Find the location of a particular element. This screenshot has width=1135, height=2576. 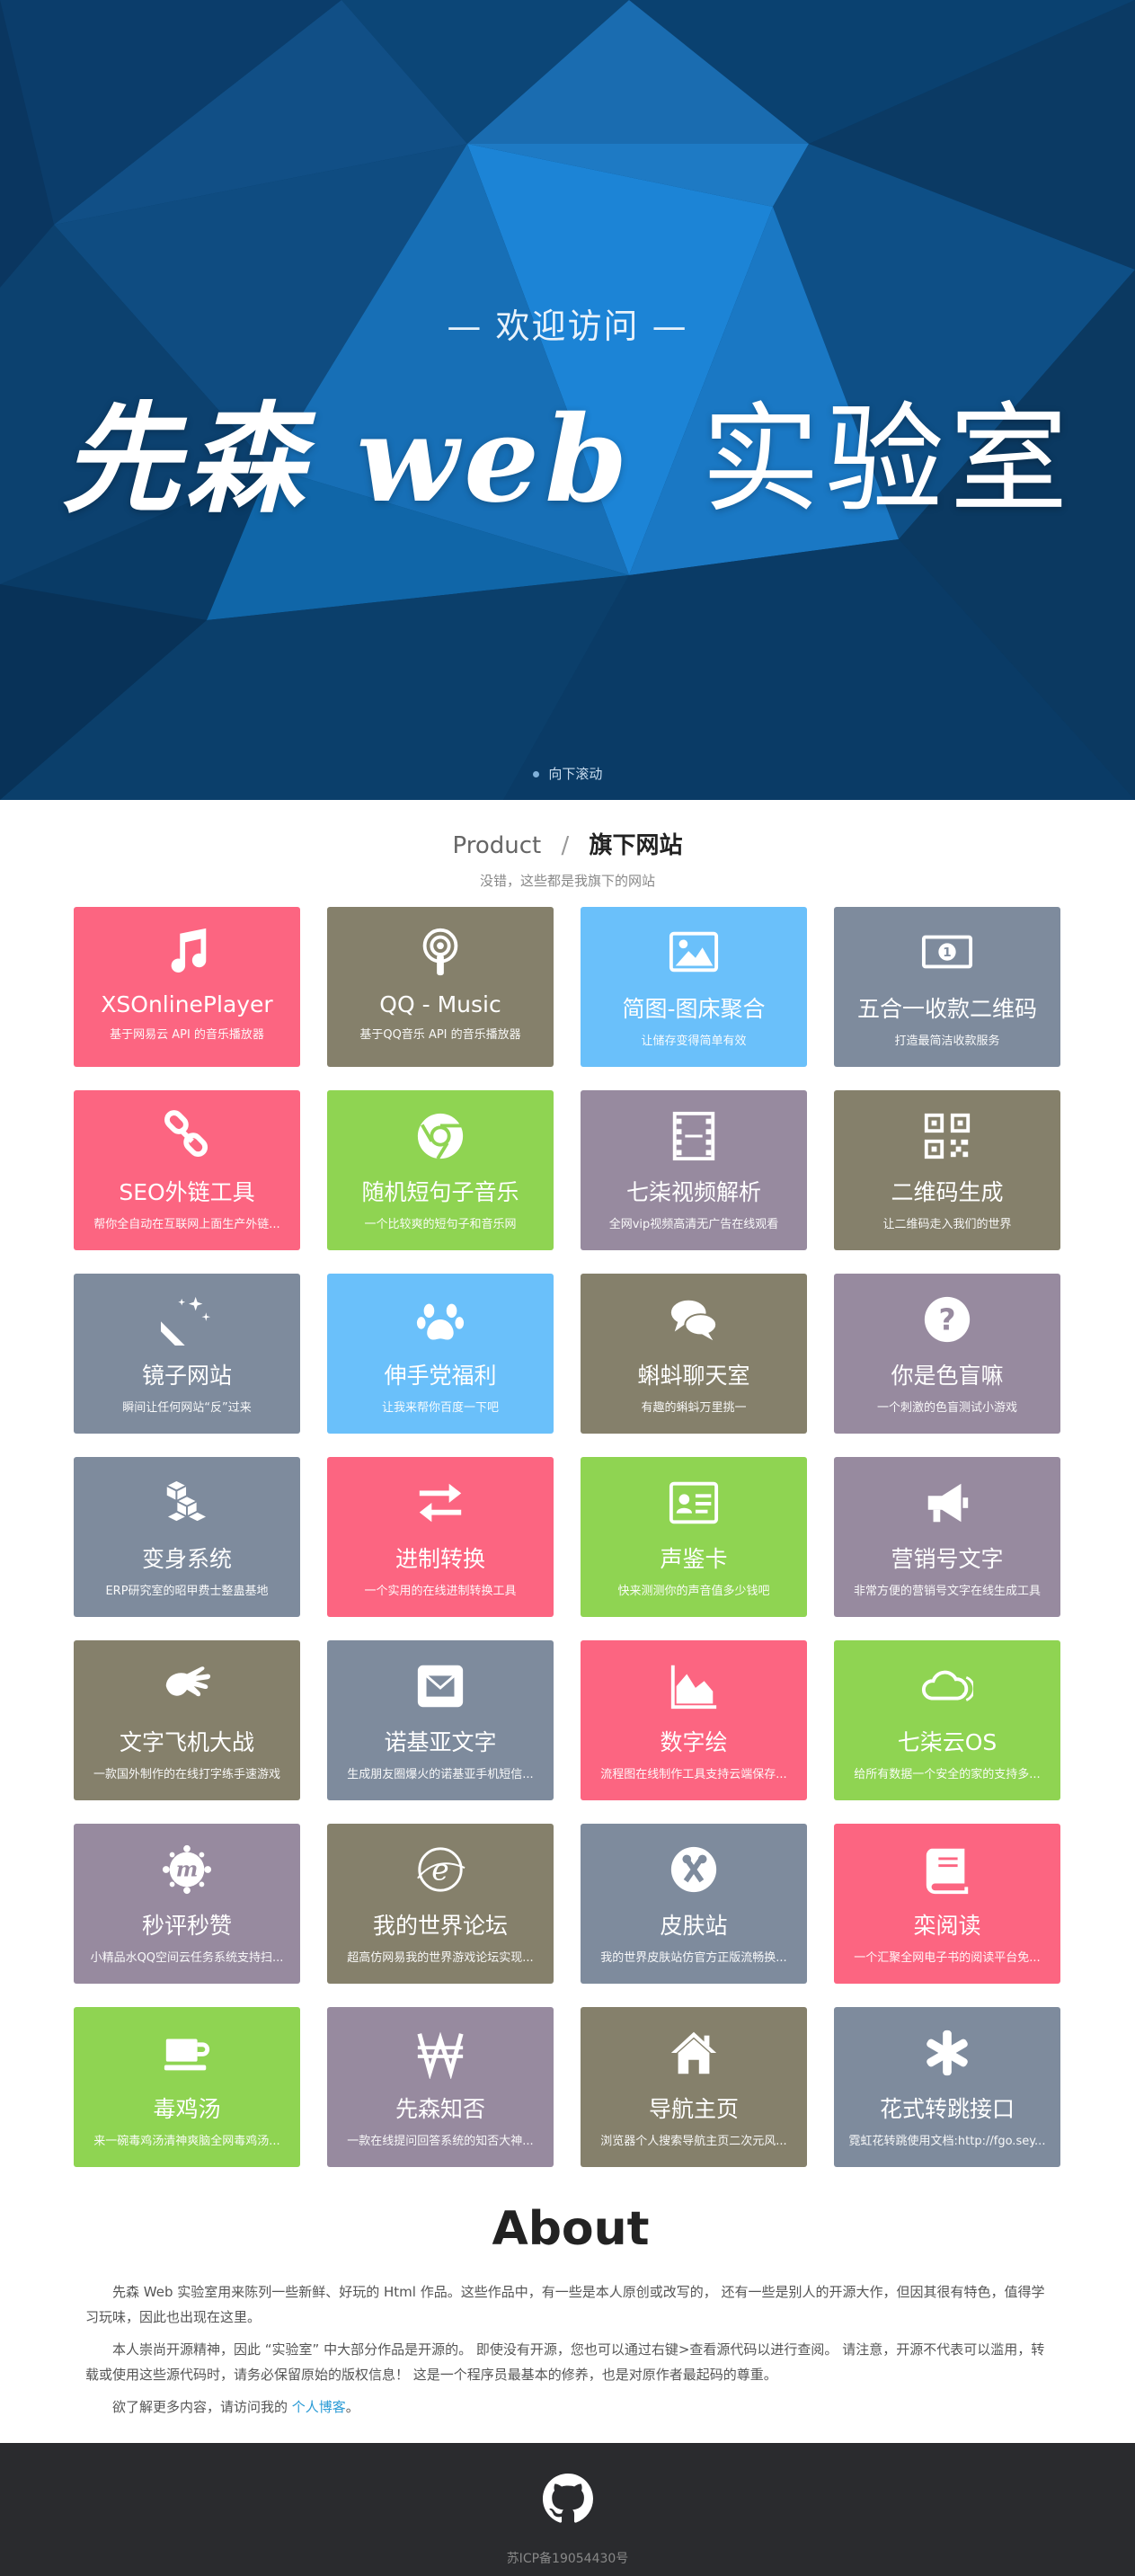

money-bill-icon: 1 is located at coordinates (947, 953).